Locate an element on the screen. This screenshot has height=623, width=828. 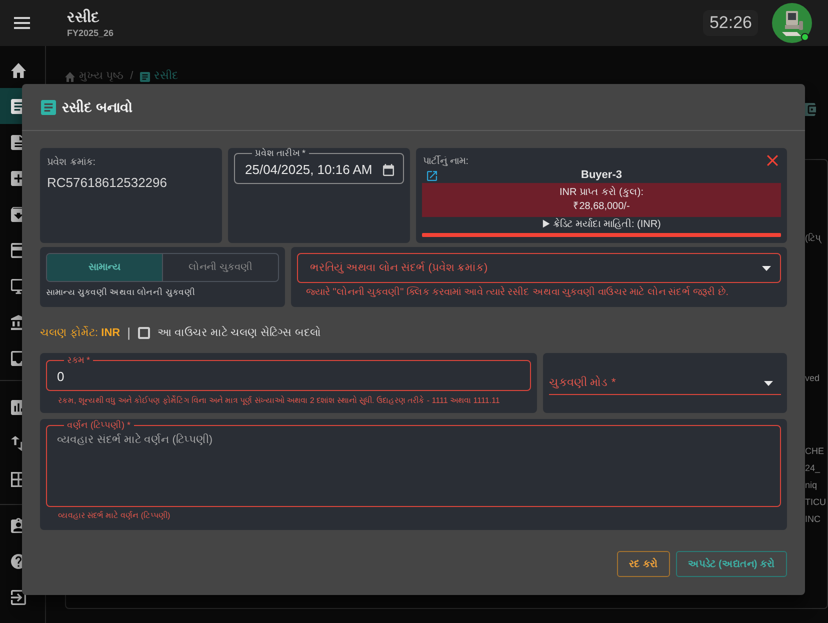
table-cell-text: niq is located at coordinates (811, 485).